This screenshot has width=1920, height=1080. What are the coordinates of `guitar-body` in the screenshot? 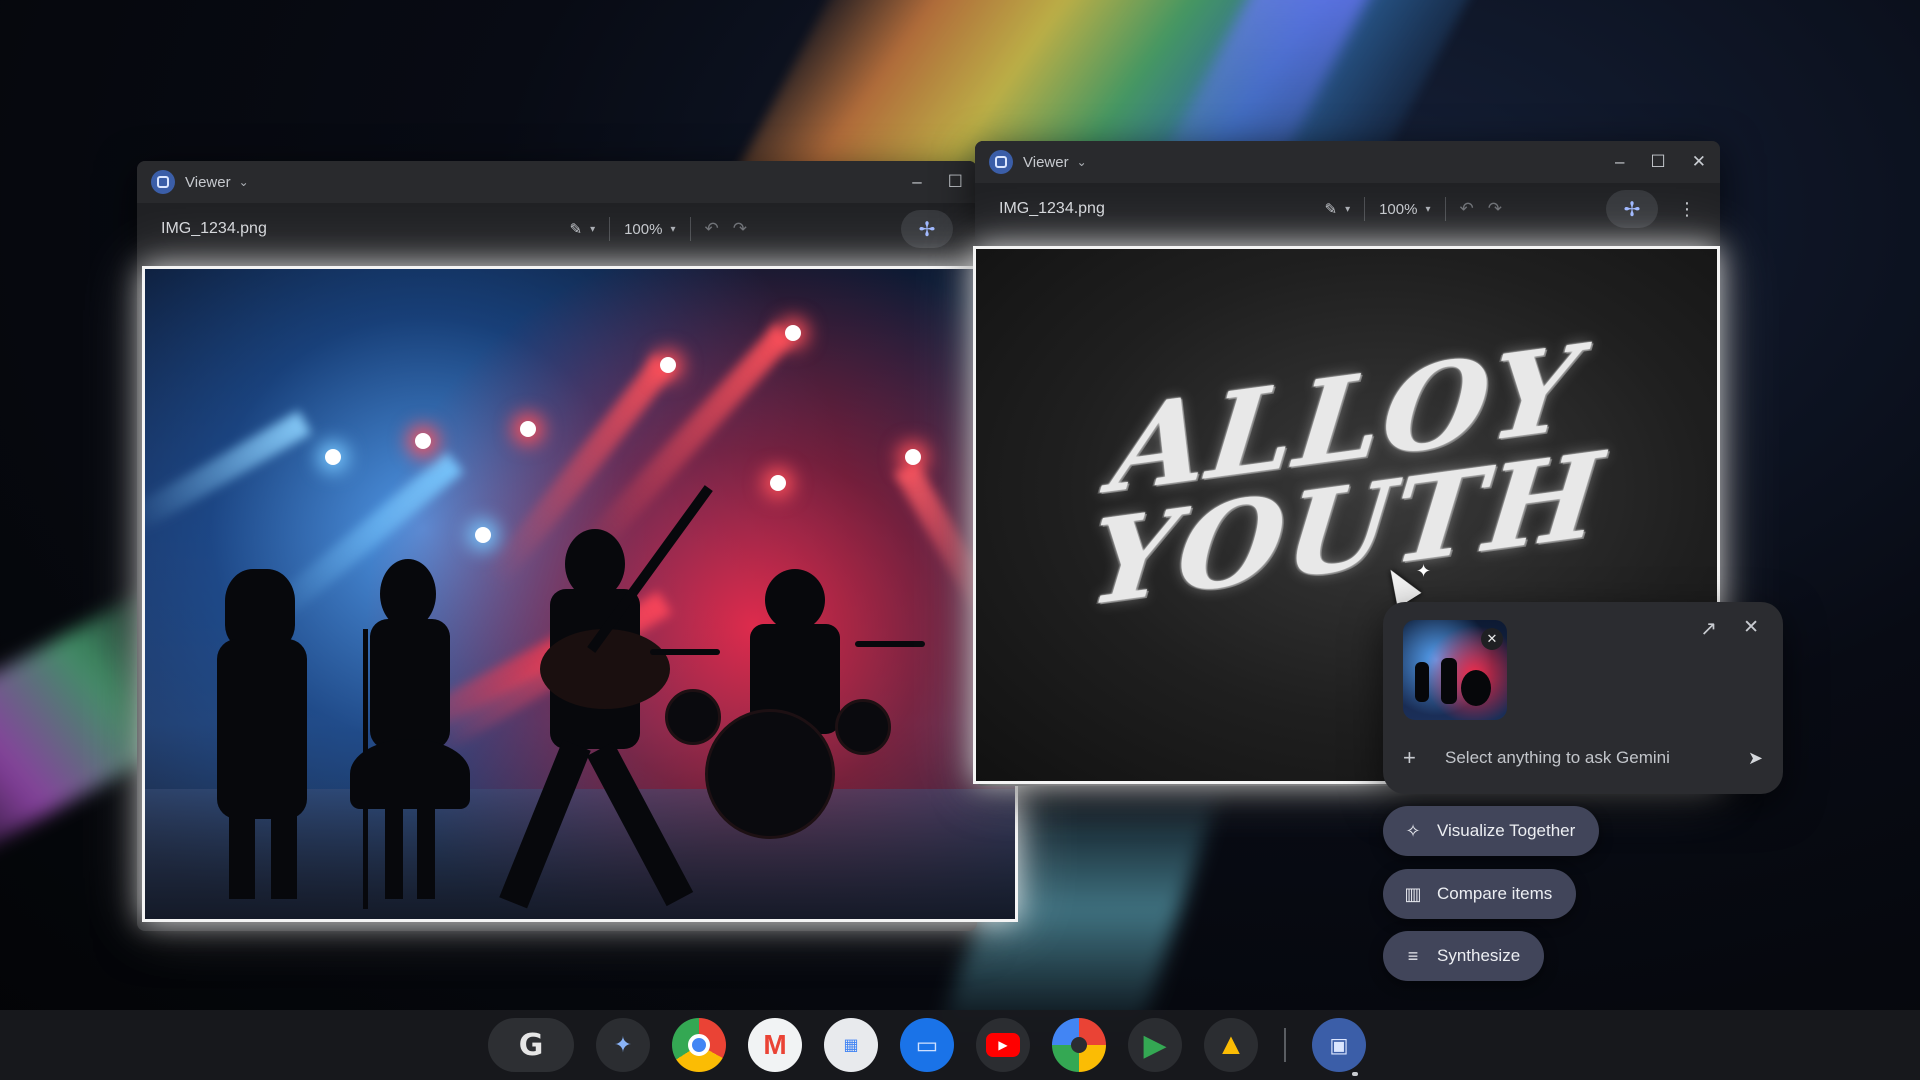 It's located at (605, 669).